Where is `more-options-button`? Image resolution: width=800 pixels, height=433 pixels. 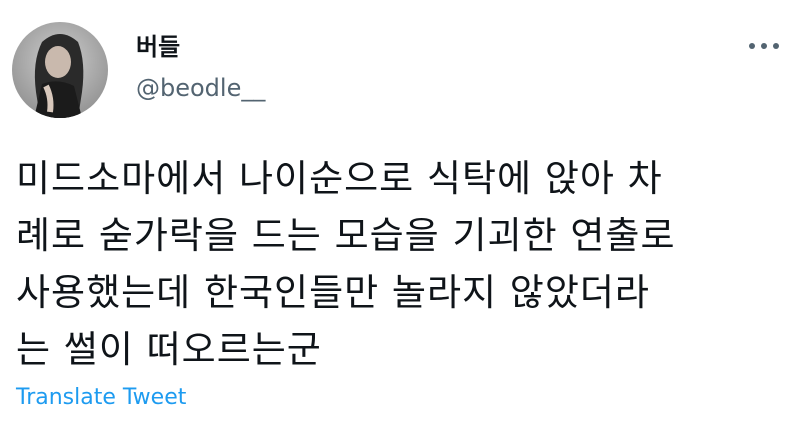 more-options-button is located at coordinates (764, 46).